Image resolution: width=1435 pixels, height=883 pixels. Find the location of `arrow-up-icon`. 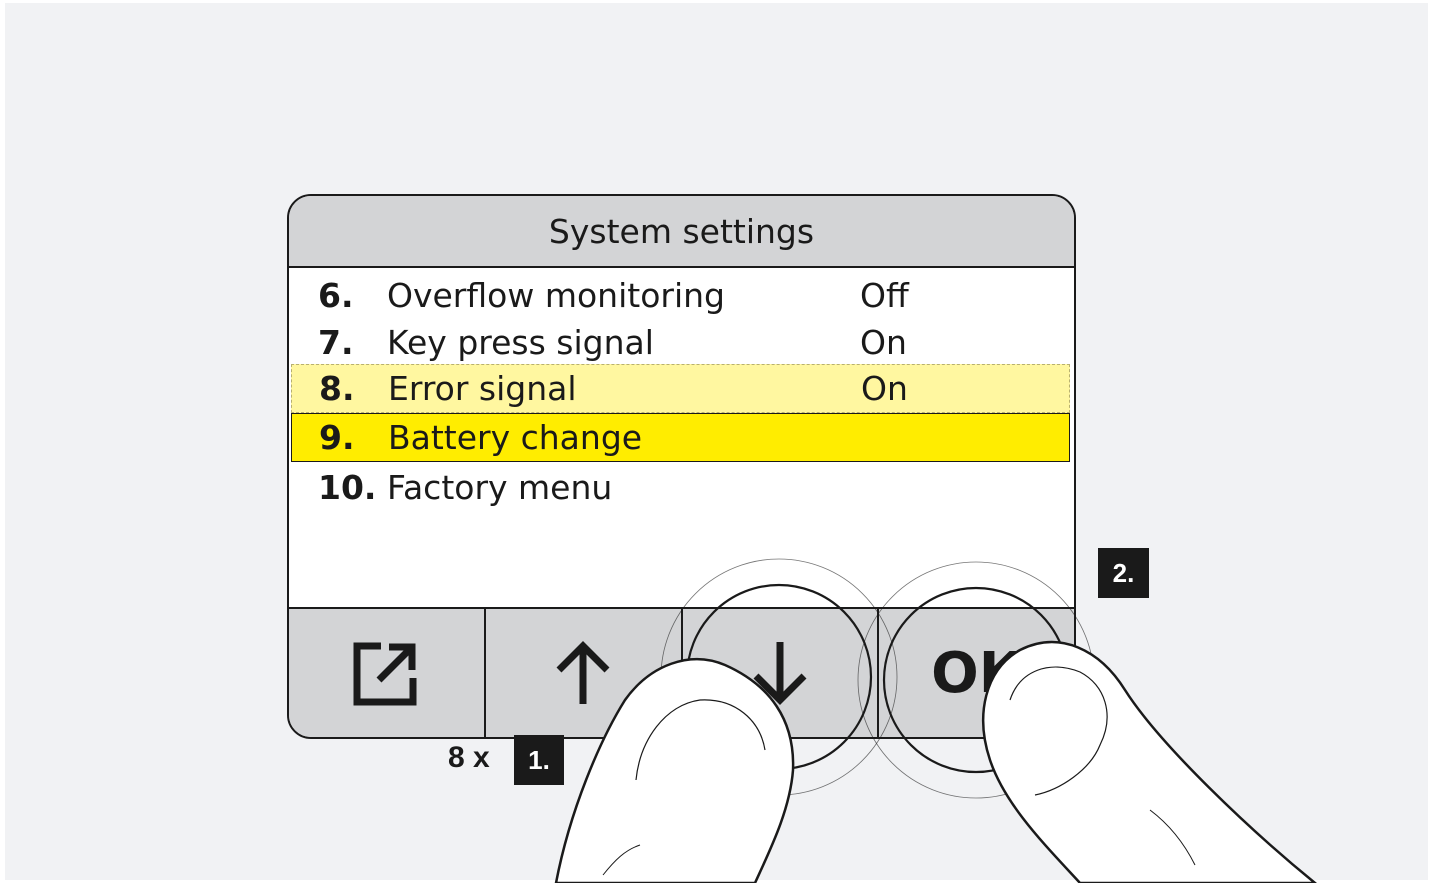

arrow-up-icon is located at coordinates (583, 672).